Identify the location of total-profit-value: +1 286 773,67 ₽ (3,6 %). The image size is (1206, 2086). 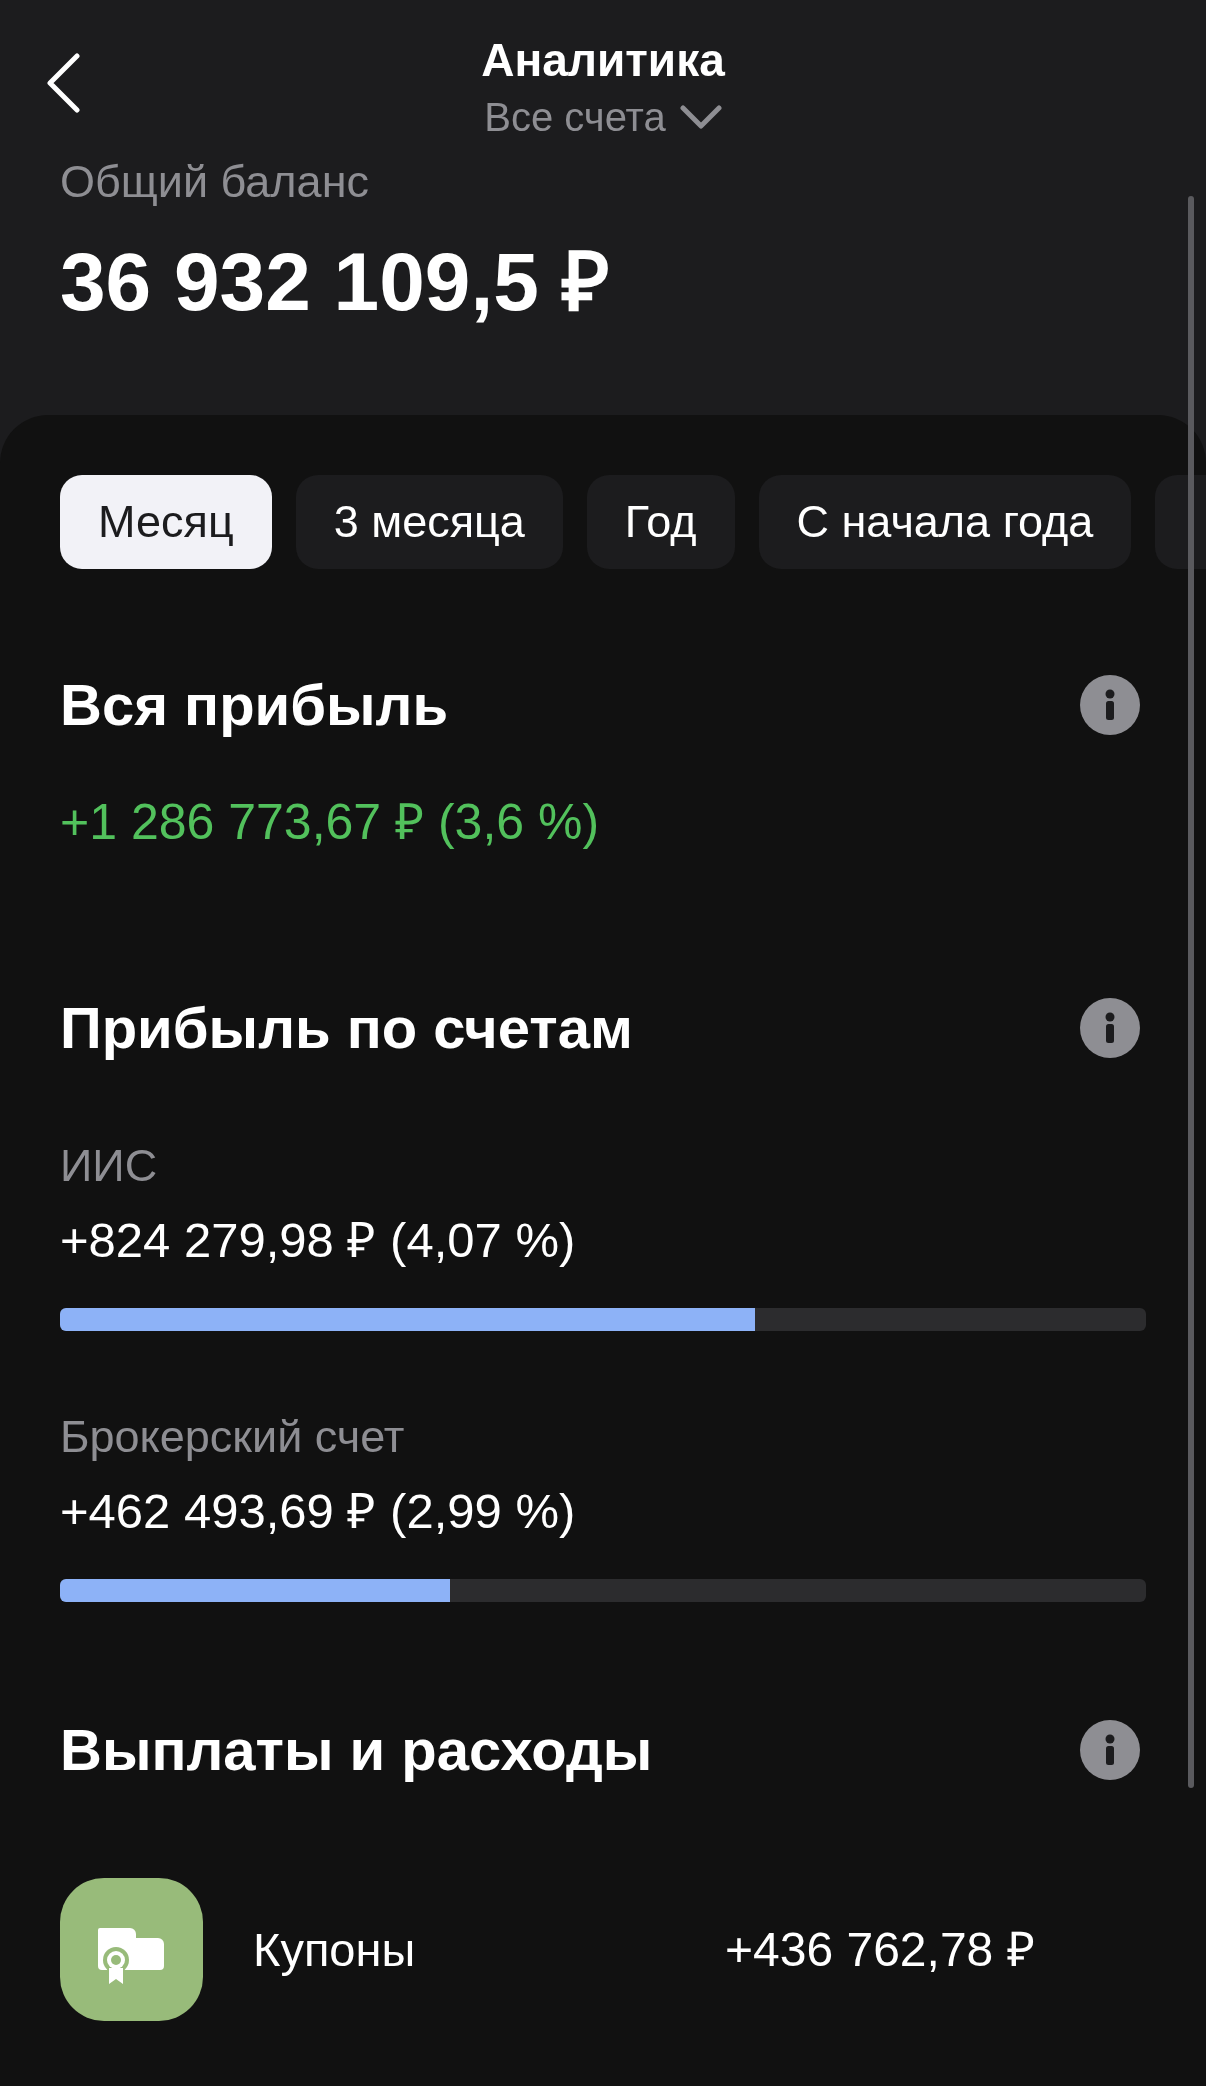
(330, 822).